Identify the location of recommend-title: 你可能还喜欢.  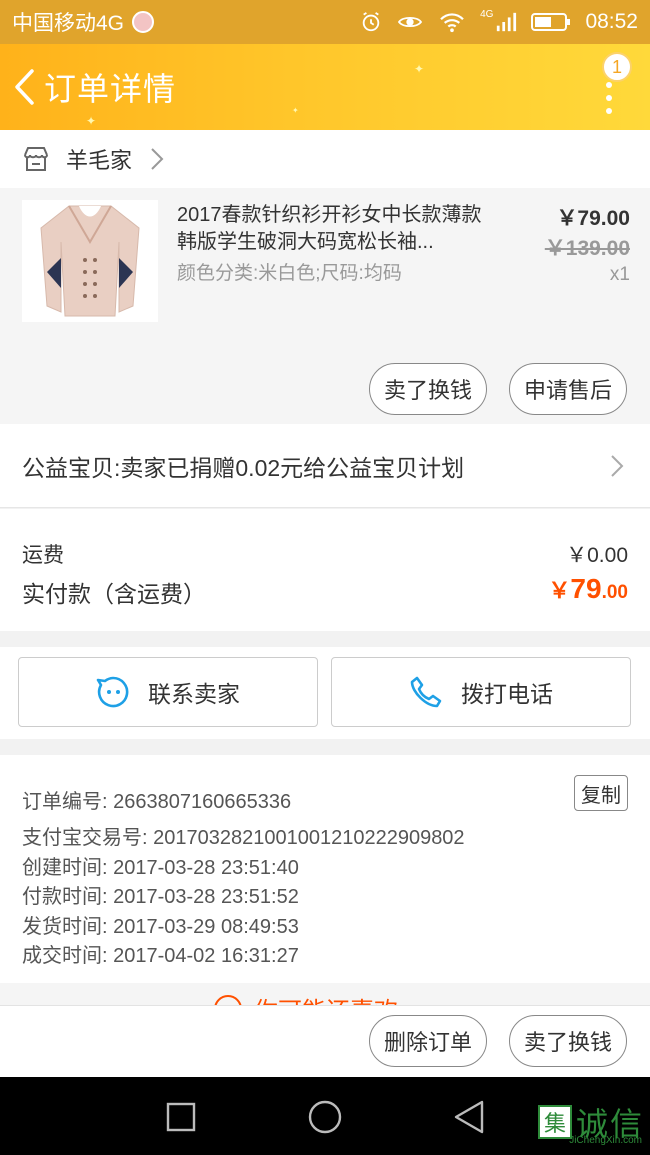
(326, 998).